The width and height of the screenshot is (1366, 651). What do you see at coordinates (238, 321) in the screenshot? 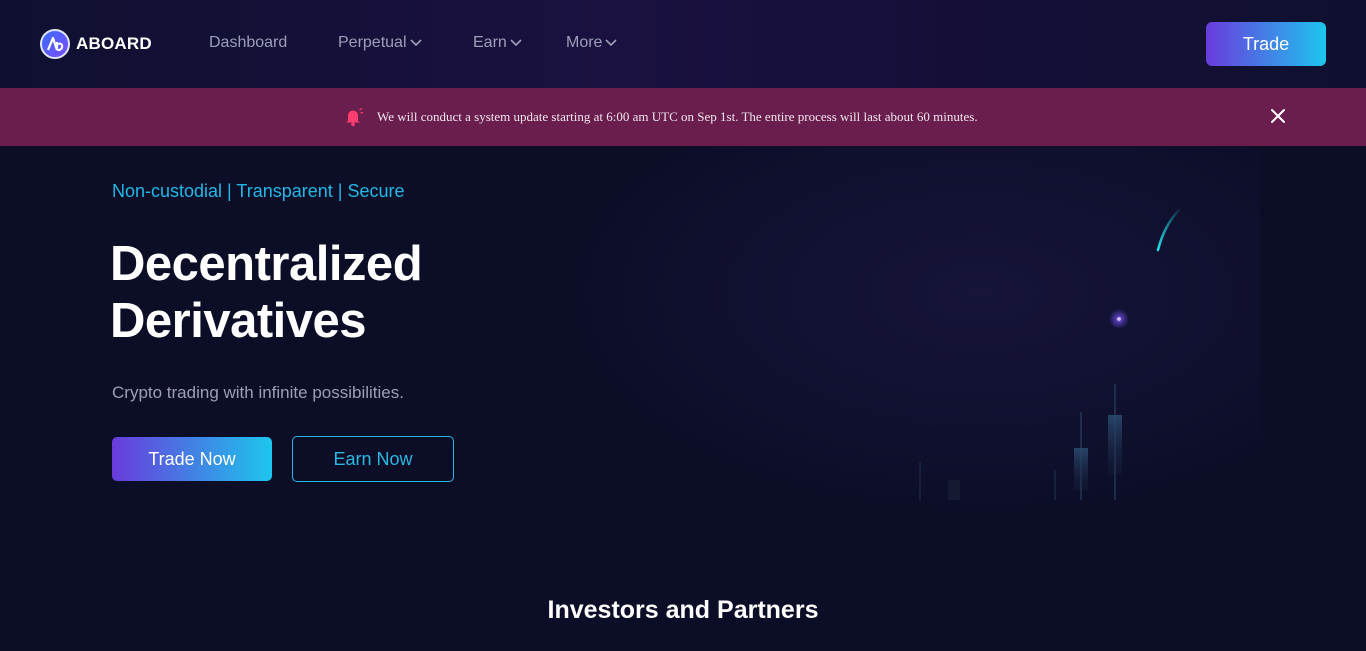
I see `hero-headline-line2: Derivatives` at bounding box center [238, 321].